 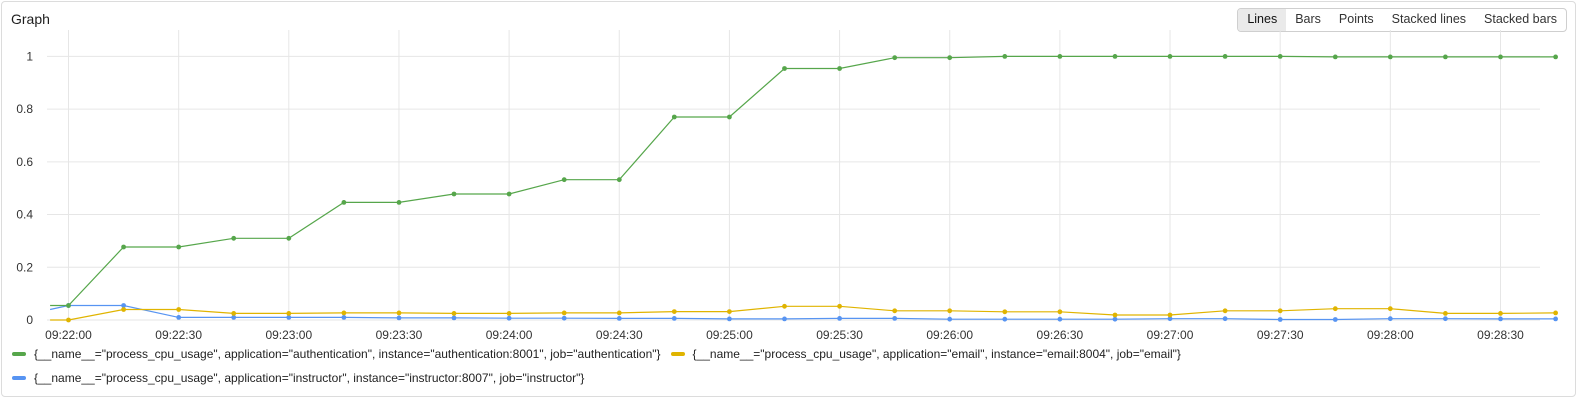 What do you see at coordinates (29, 56) in the screenshot?
I see `y-tick-label: 1` at bounding box center [29, 56].